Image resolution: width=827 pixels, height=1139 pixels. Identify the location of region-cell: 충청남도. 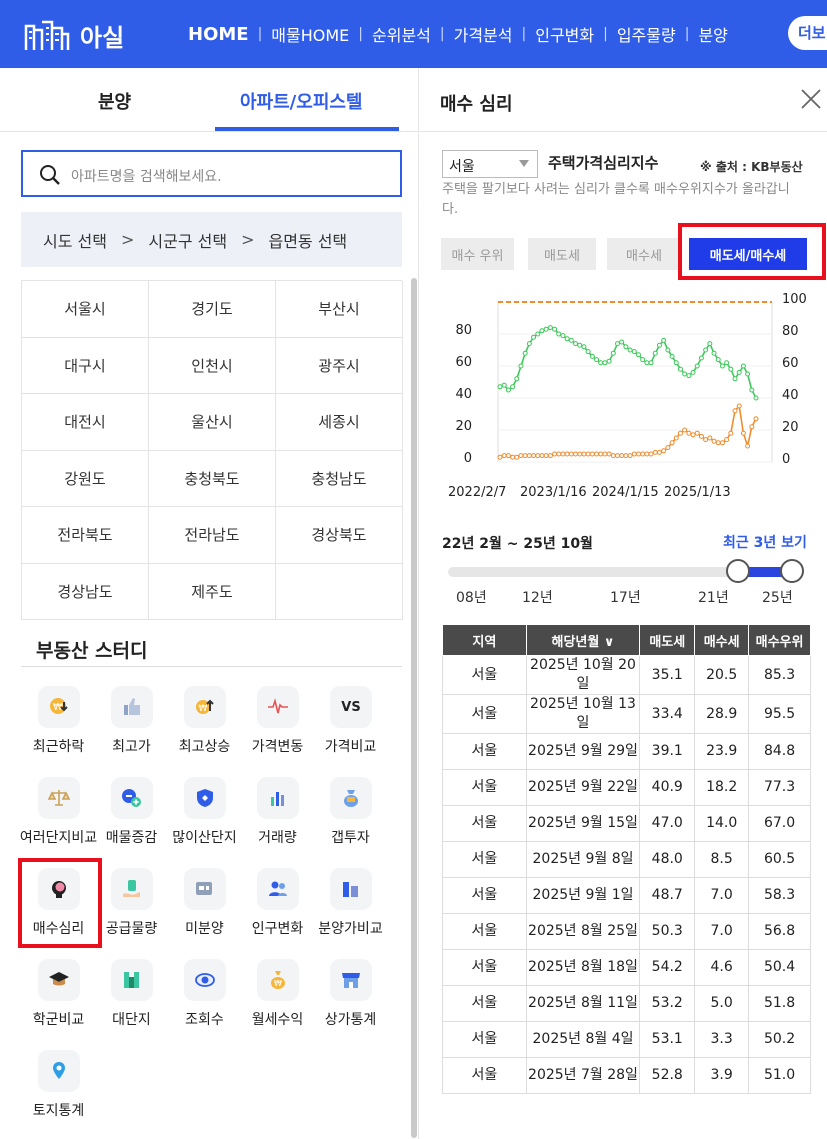
(339, 478).